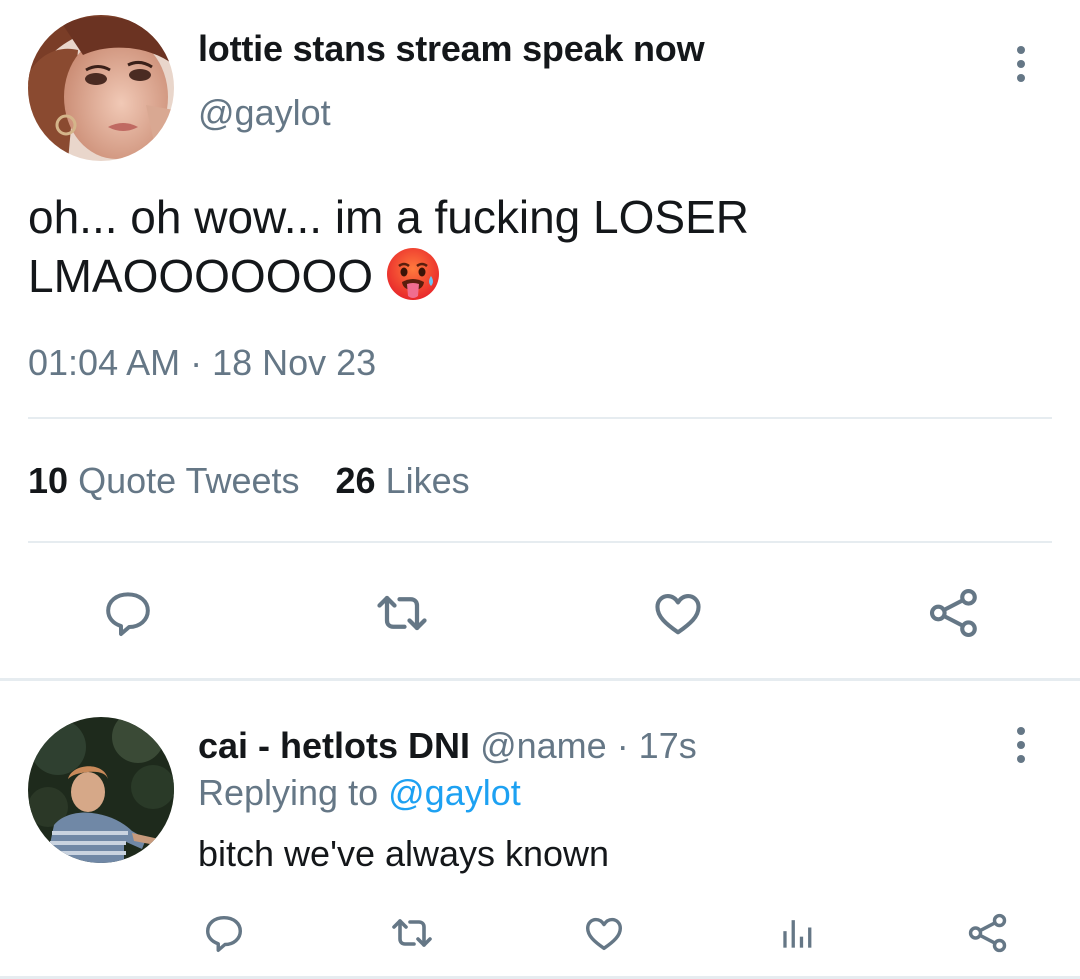  Describe the element at coordinates (404, 853) in the screenshot. I see `reply-text: bitch we've always known` at that location.